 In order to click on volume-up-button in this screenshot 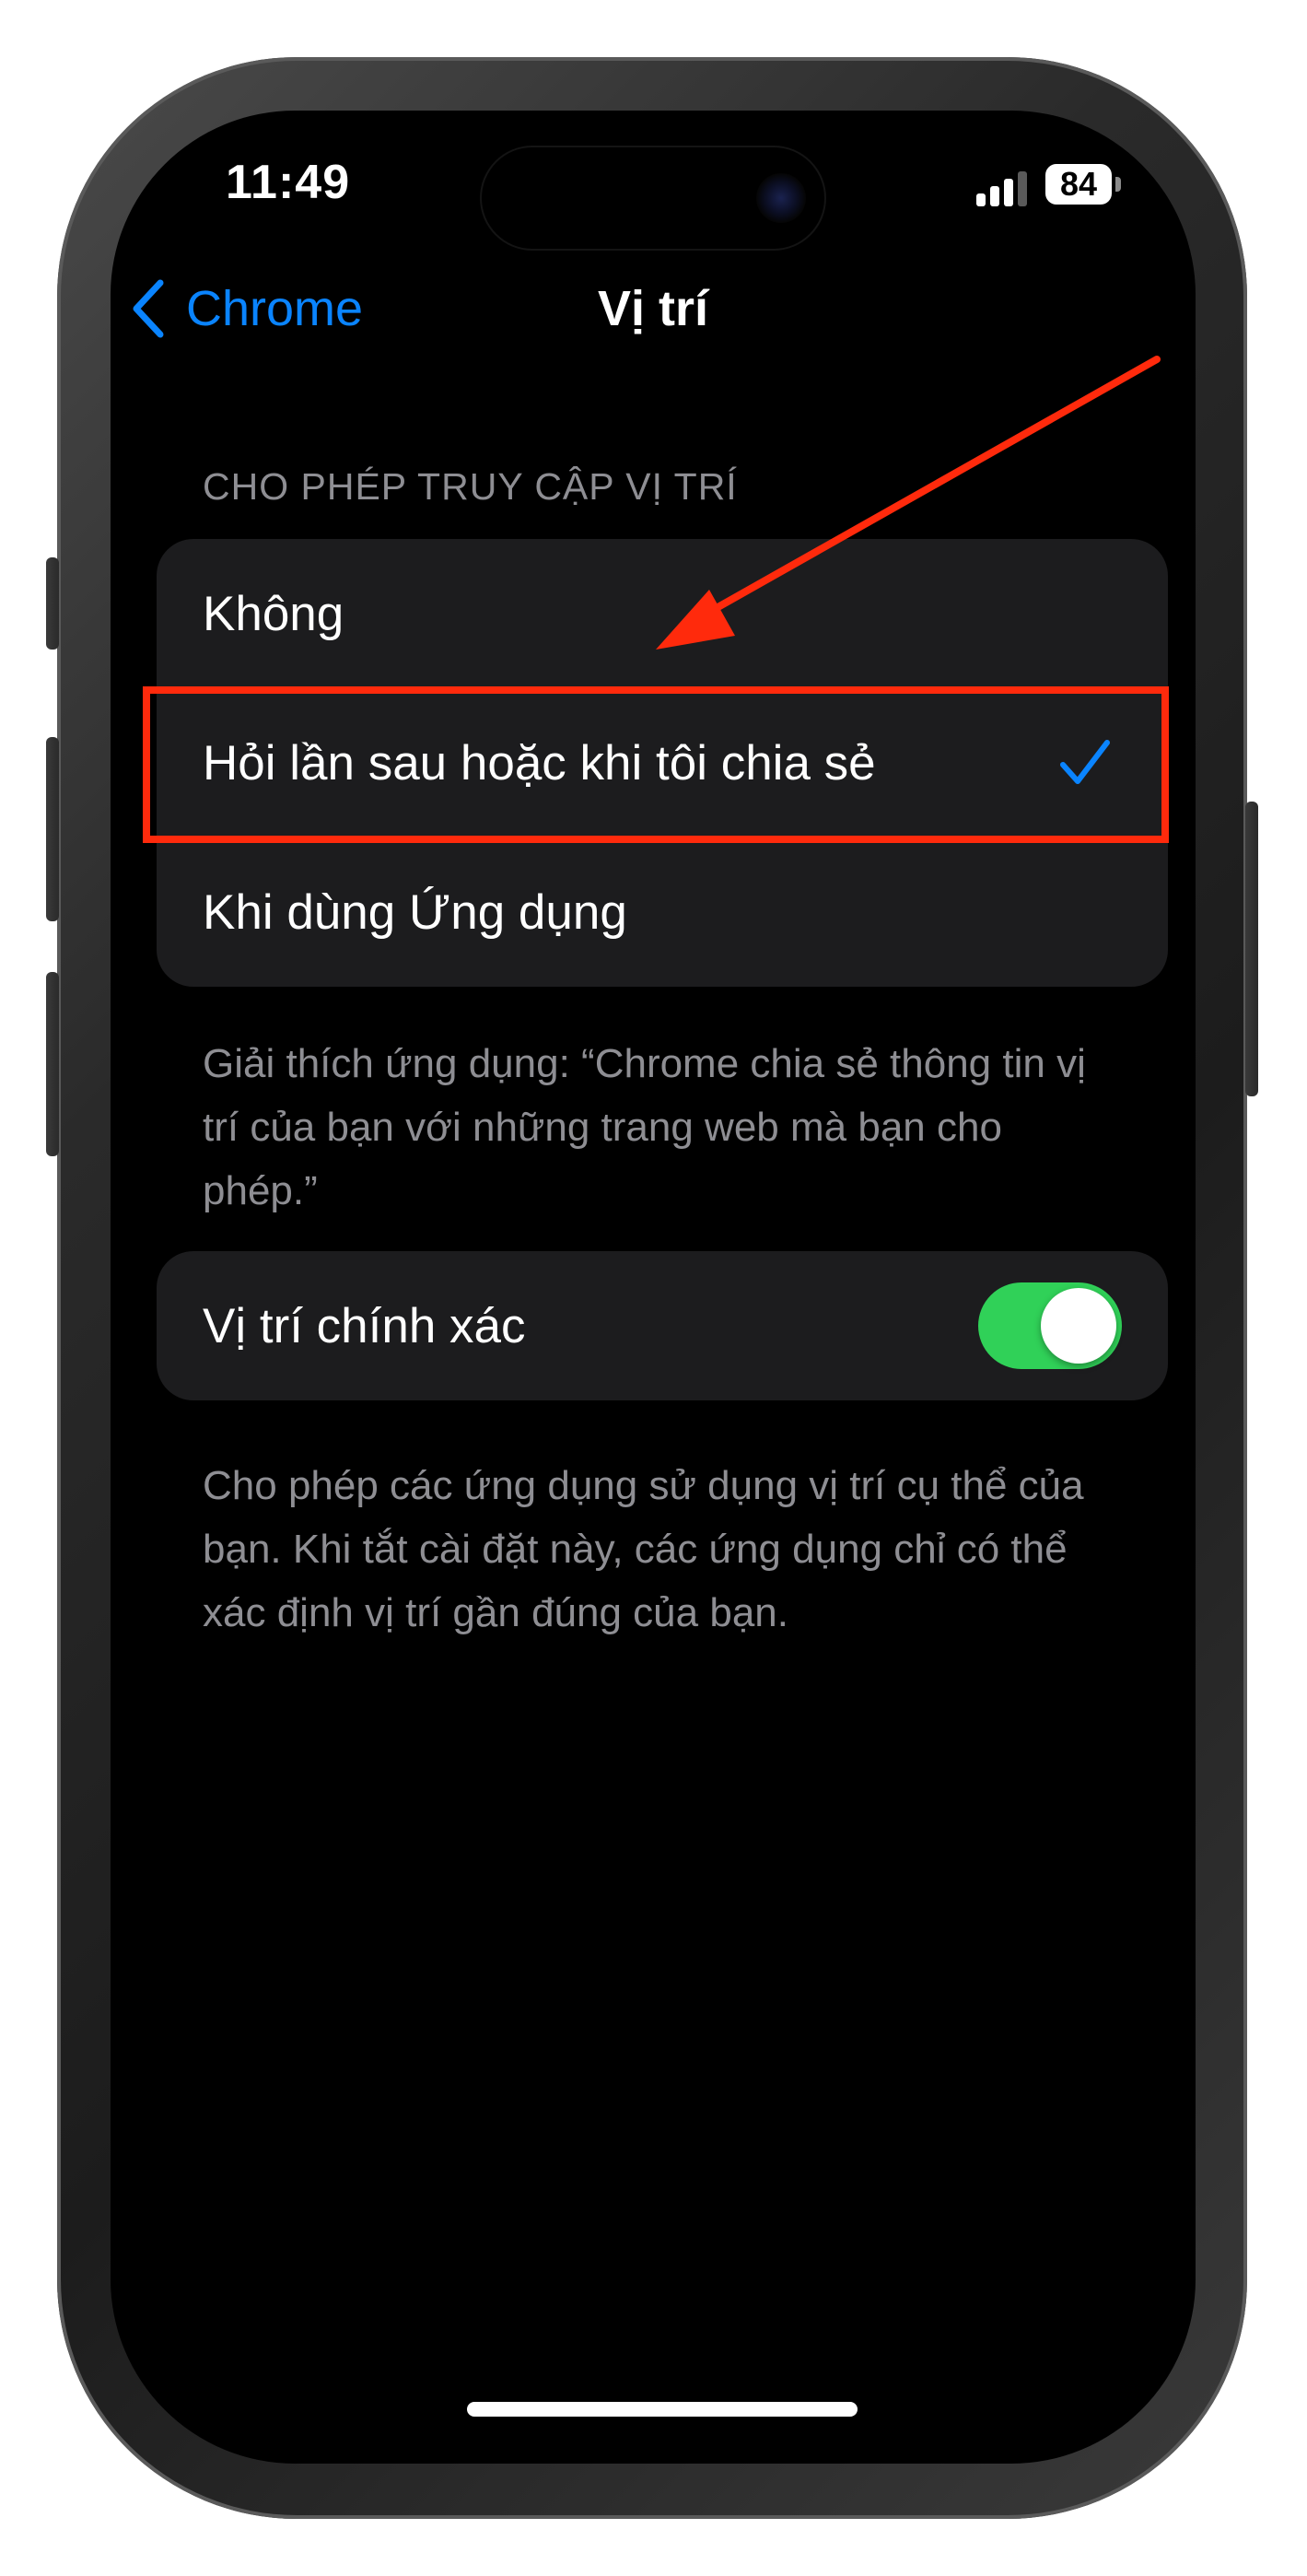, I will do `click(53, 829)`.